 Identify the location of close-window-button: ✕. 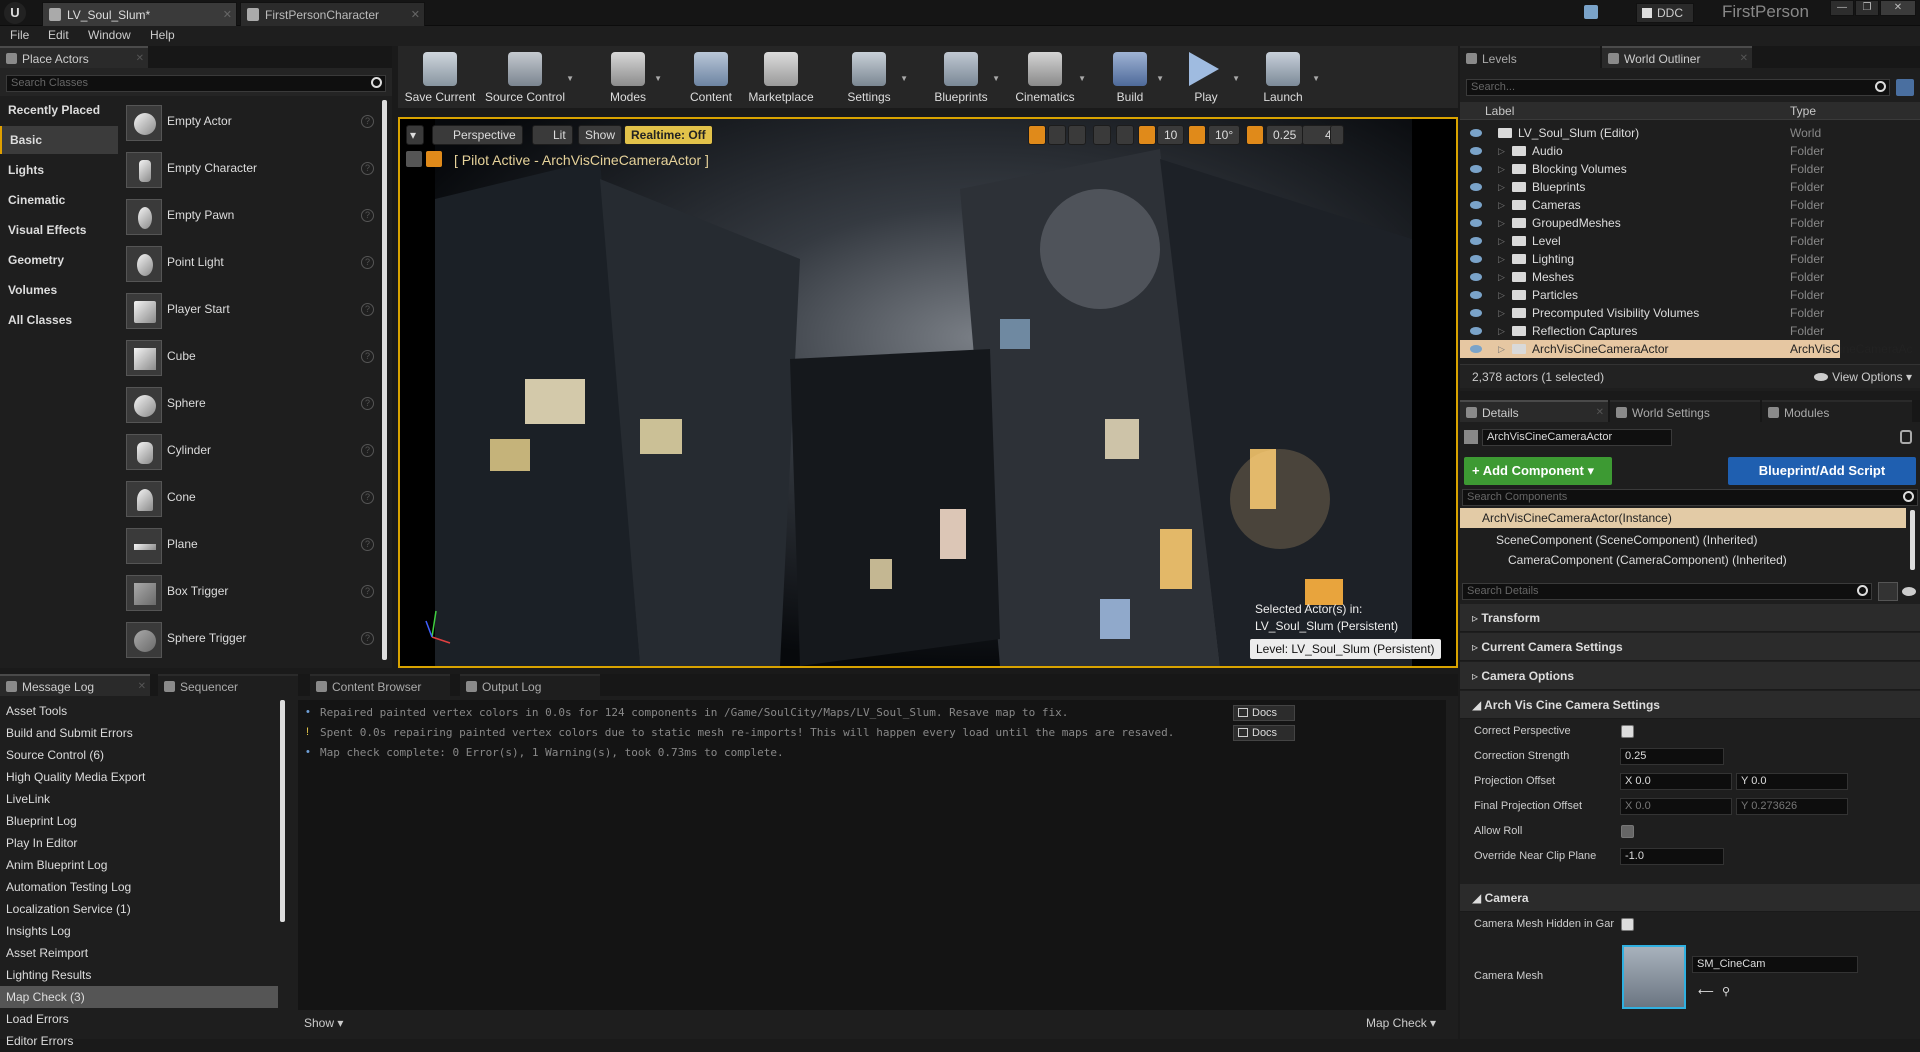
(1898, 8).